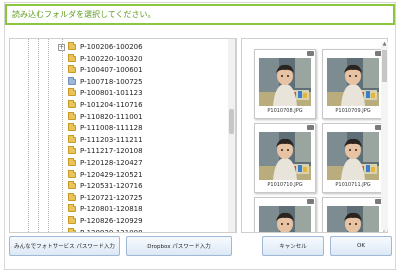 The width and height of the screenshot is (400, 274). What do you see at coordinates (179, 246) in the screenshot?
I see `dropbox-password-button: Dropbox パスワード入力` at bounding box center [179, 246].